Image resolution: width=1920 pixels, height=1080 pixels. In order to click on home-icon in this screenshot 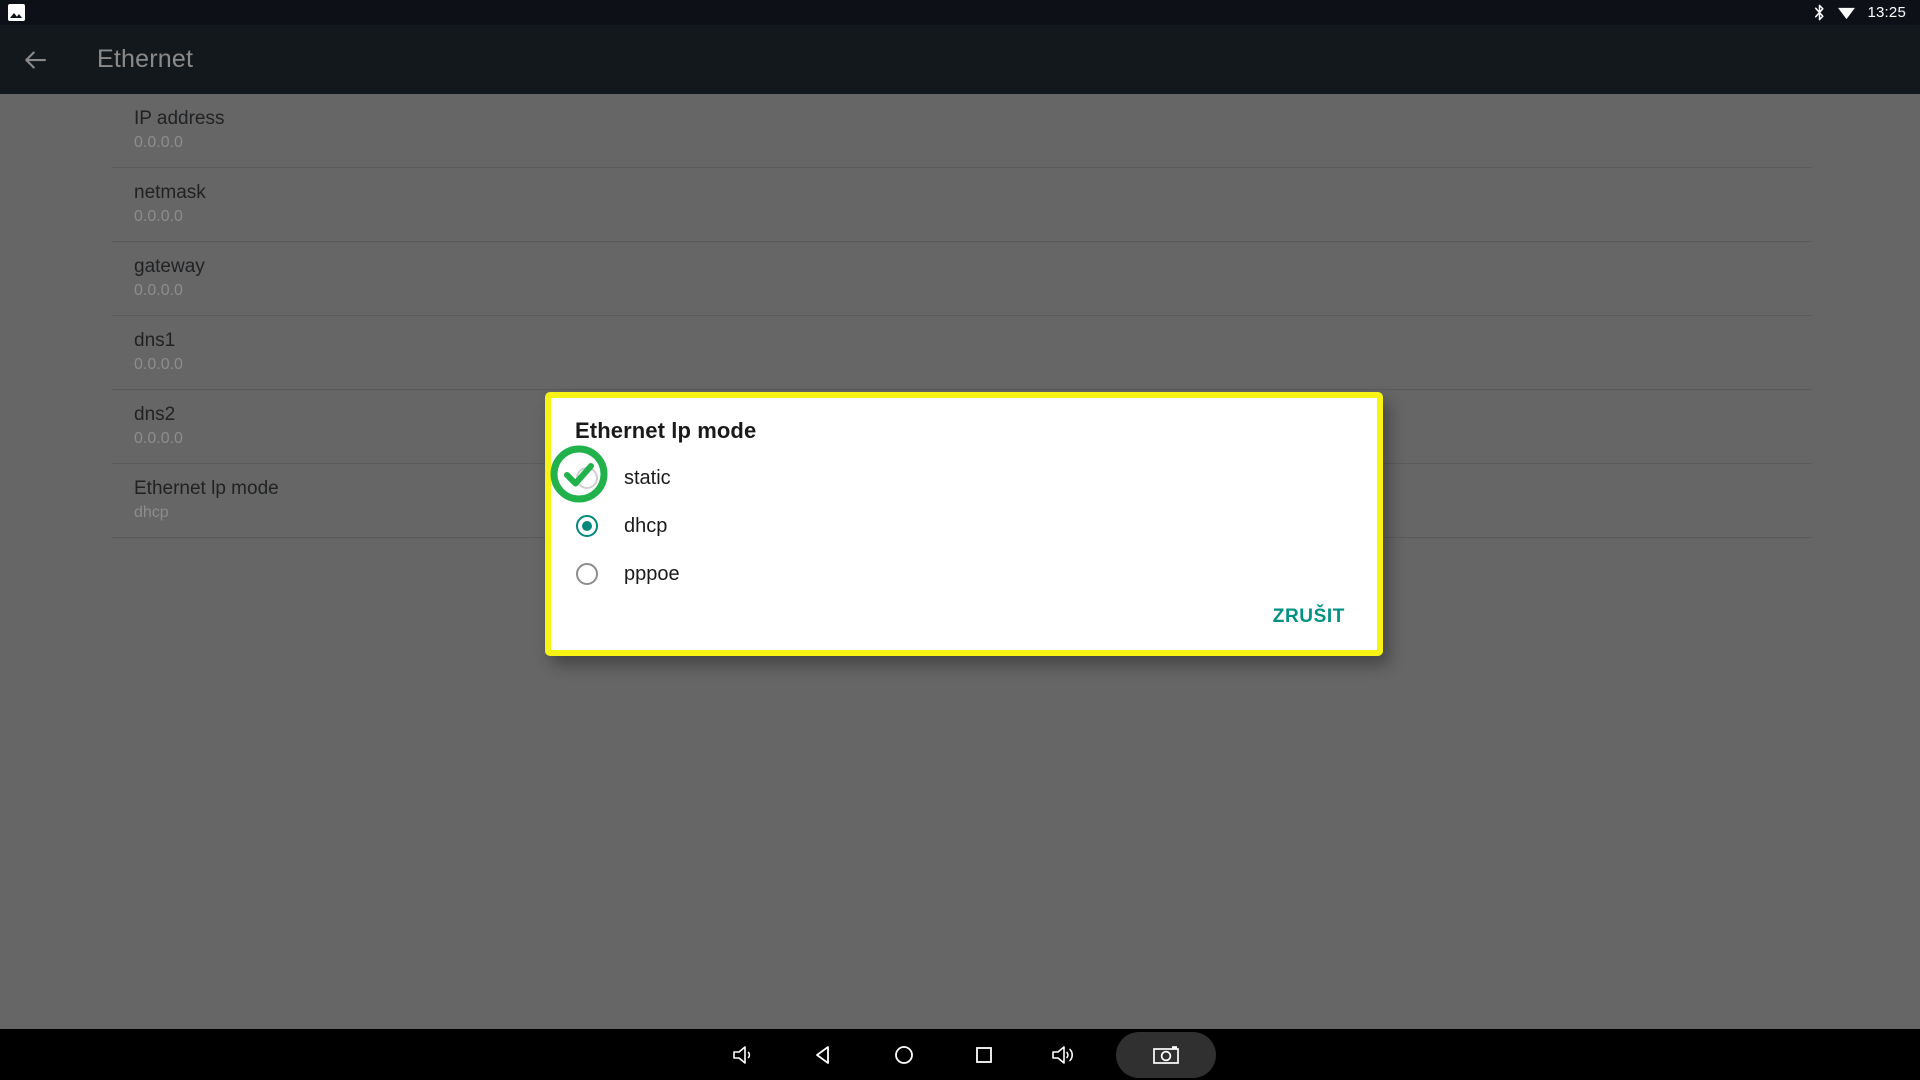, I will do `click(904, 1054)`.